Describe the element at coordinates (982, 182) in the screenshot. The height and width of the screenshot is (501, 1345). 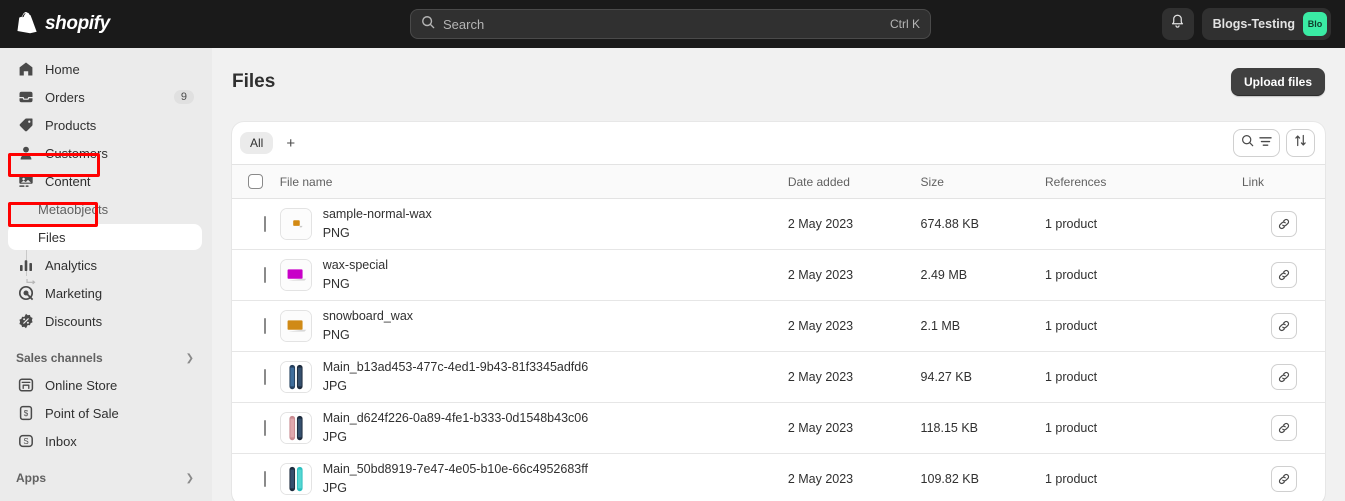
I see `column-size: Size` at that location.